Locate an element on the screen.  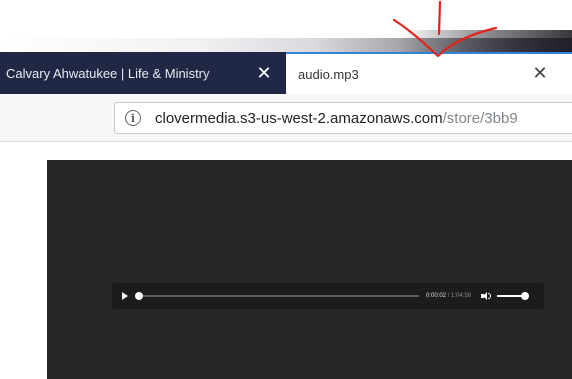
audio-player: 0:00:02 / 1:04:58 is located at coordinates (328, 296).